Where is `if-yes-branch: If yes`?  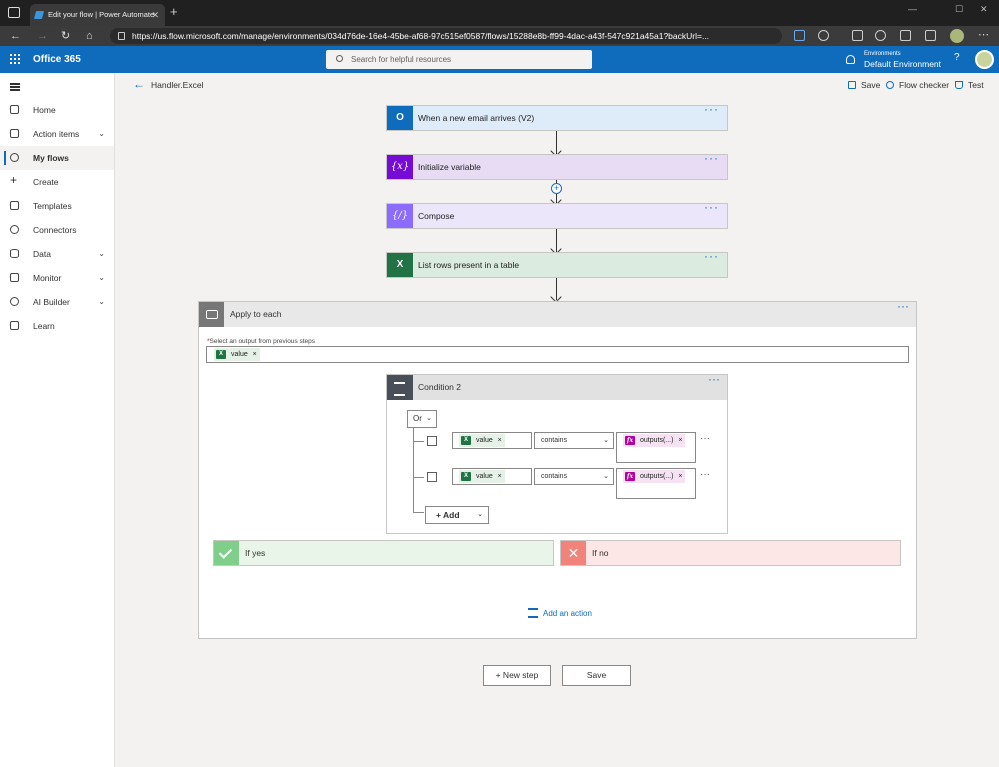 if-yes-branch: If yes is located at coordinates (383, 553).